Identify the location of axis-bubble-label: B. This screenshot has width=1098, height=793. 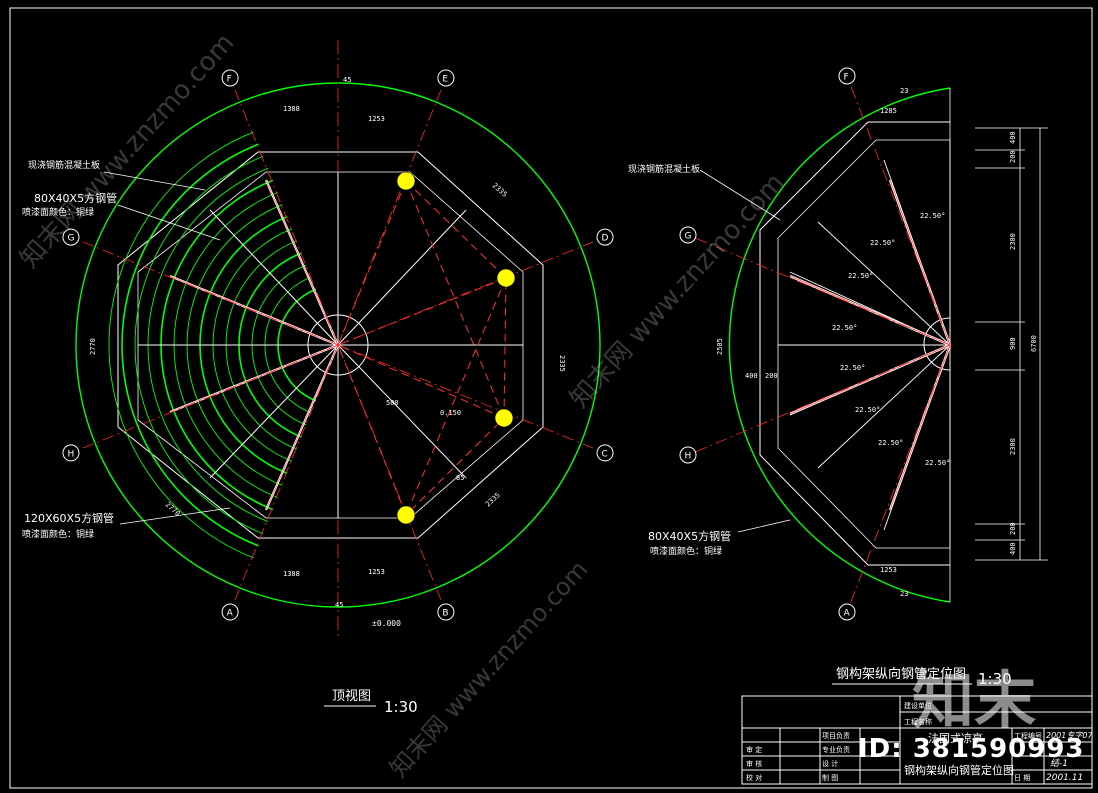
(445, 614).